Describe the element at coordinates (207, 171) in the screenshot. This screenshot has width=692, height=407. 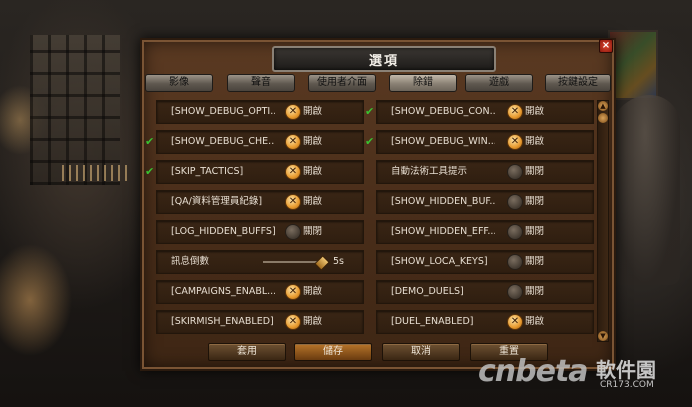
I see `option-label: [SKIP_TACTICS]` at that location.